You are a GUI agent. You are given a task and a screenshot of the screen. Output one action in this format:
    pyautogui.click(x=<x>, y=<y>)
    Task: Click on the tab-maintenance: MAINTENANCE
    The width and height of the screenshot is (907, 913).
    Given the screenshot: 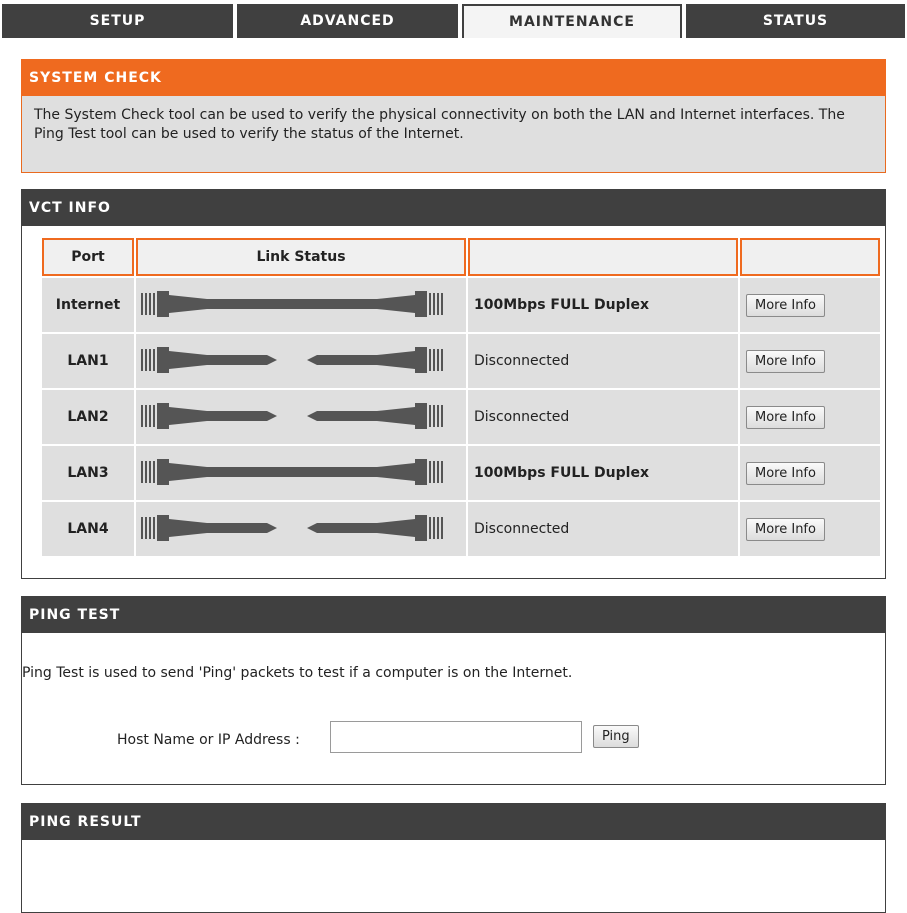 What is the action you would take?
    pyautogui.click(x=572, y=21)
    